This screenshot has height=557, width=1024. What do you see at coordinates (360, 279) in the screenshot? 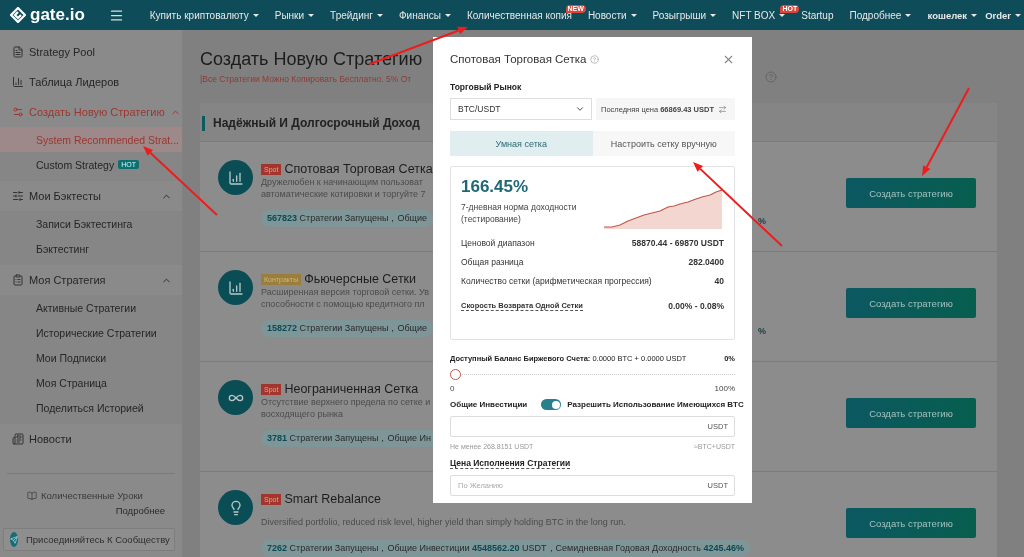
I see `strategy-title: Фьючерсные Сетки` at bounding box center [360, 279].